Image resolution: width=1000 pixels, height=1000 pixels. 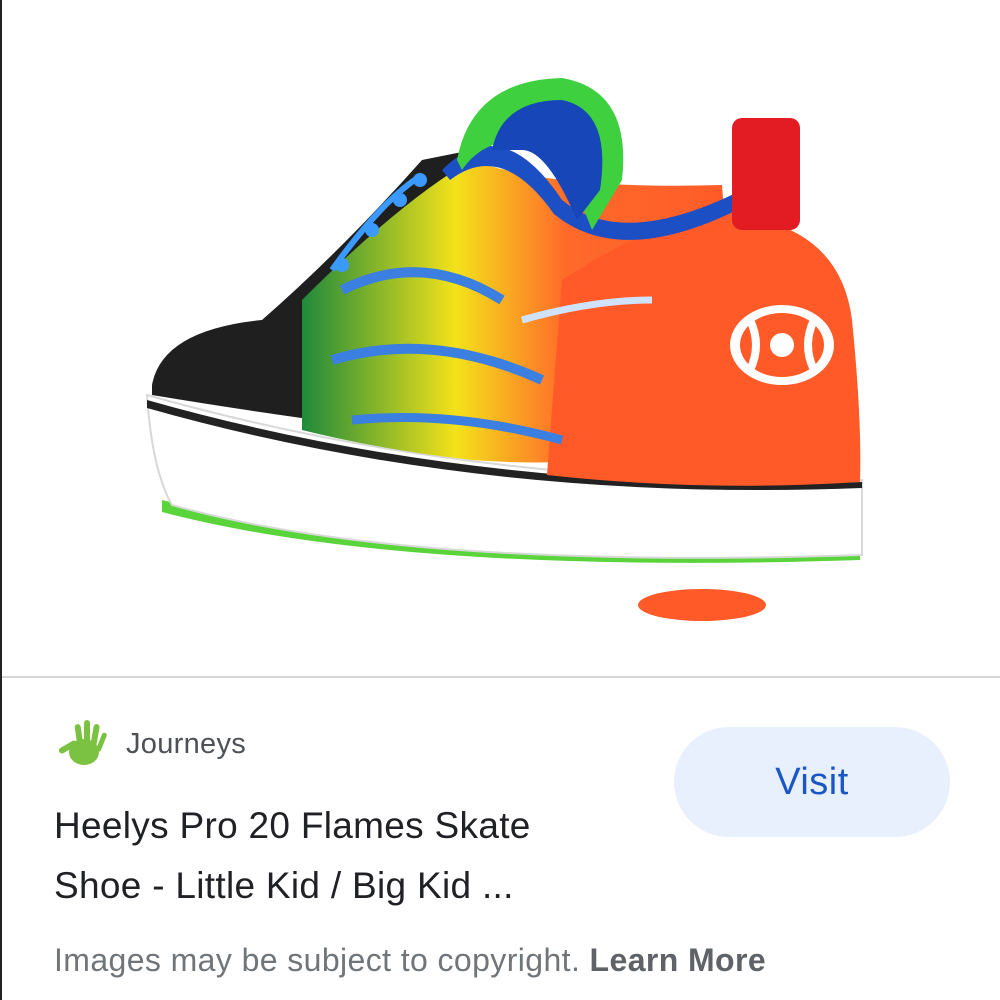 I want to click on title-line-1: Heelys Pro 20 Flames Skate, so click(x=354, y=826).